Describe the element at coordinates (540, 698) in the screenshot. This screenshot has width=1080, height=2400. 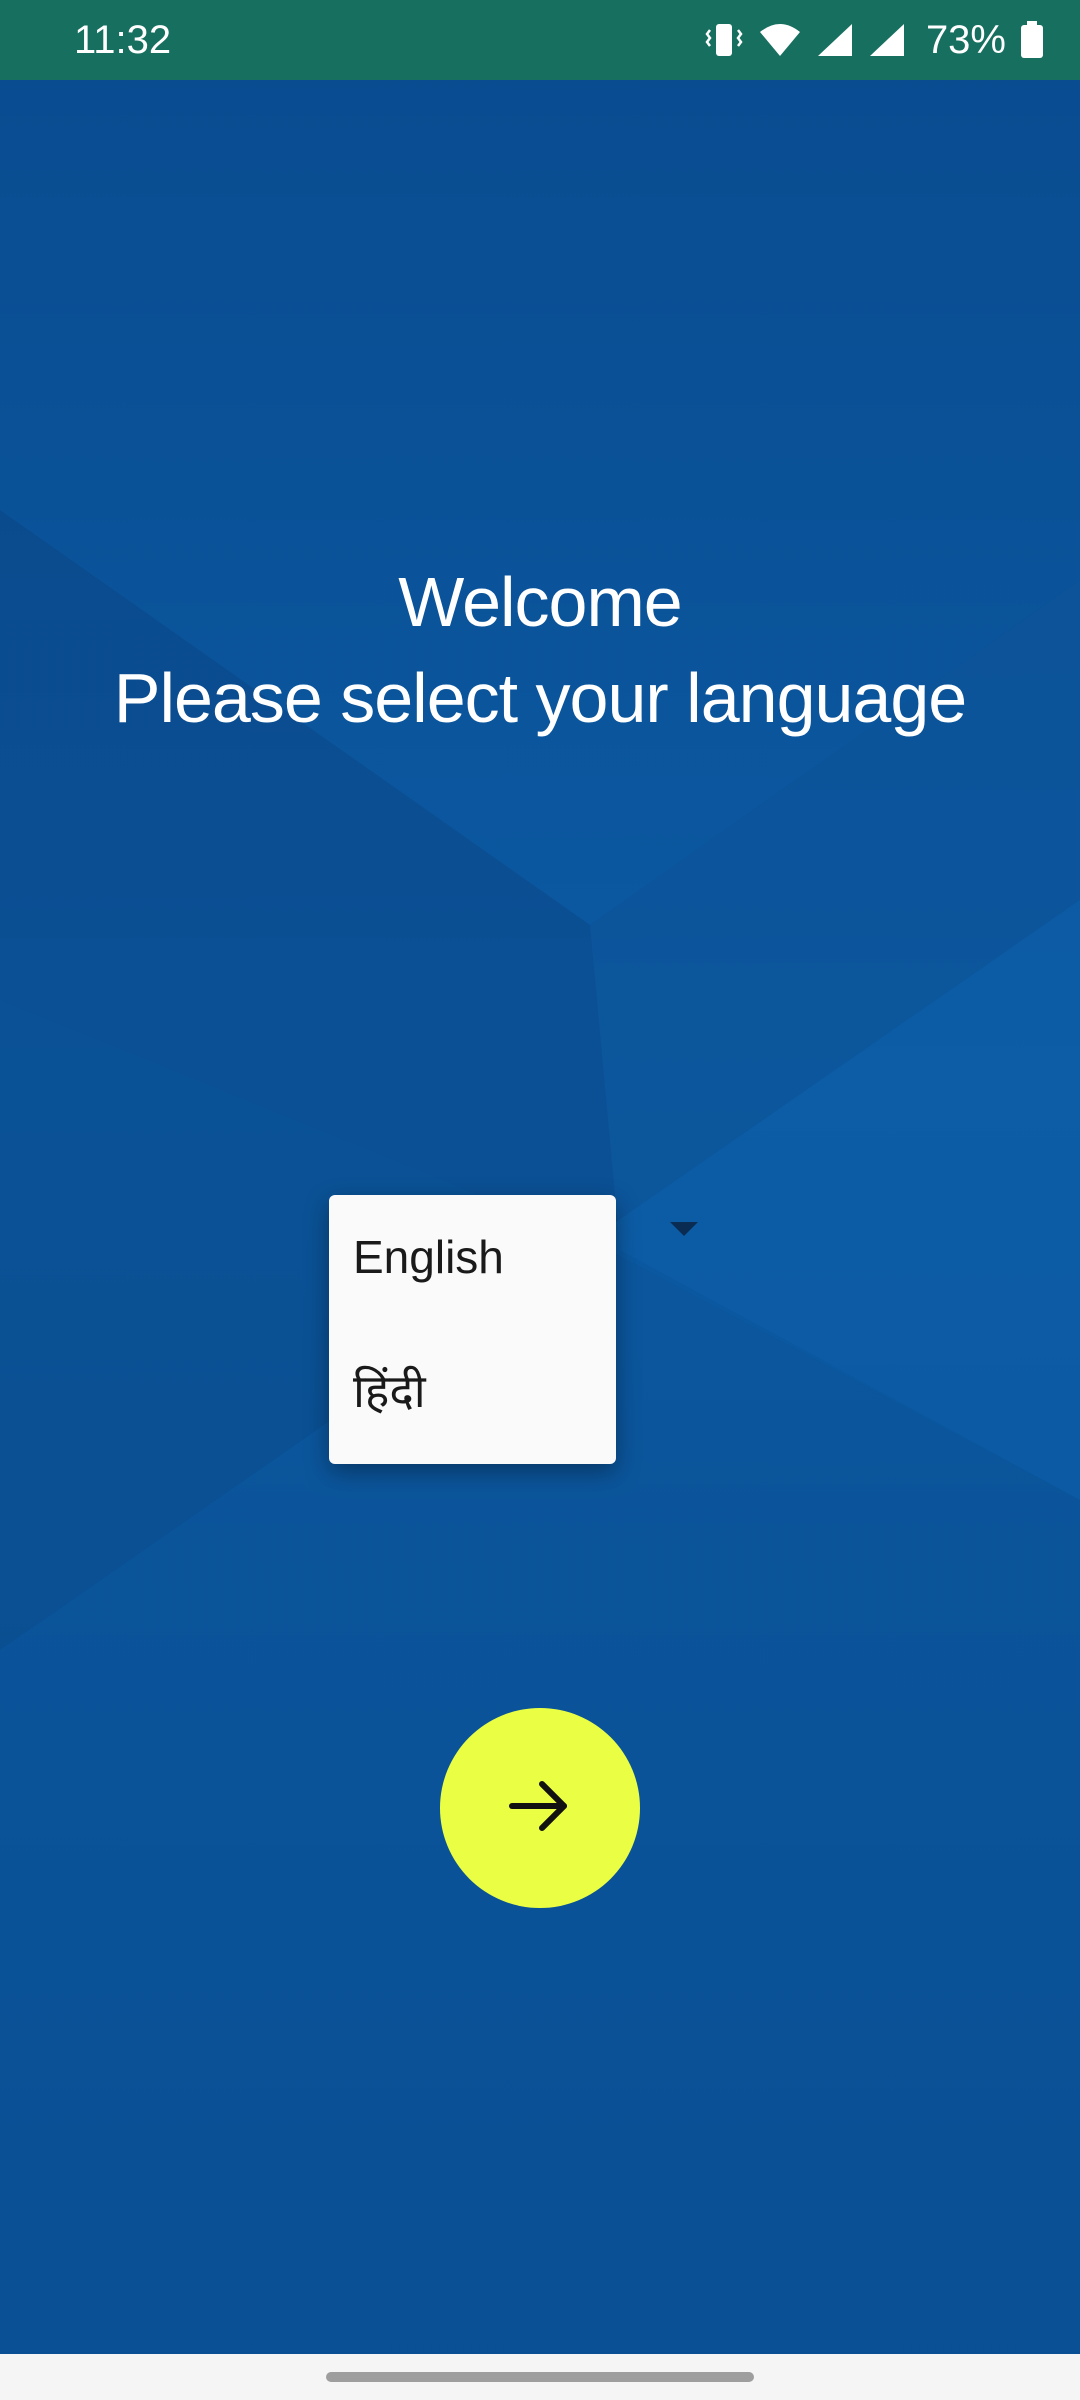
I see `language-prompt: Please select your language` at that location.